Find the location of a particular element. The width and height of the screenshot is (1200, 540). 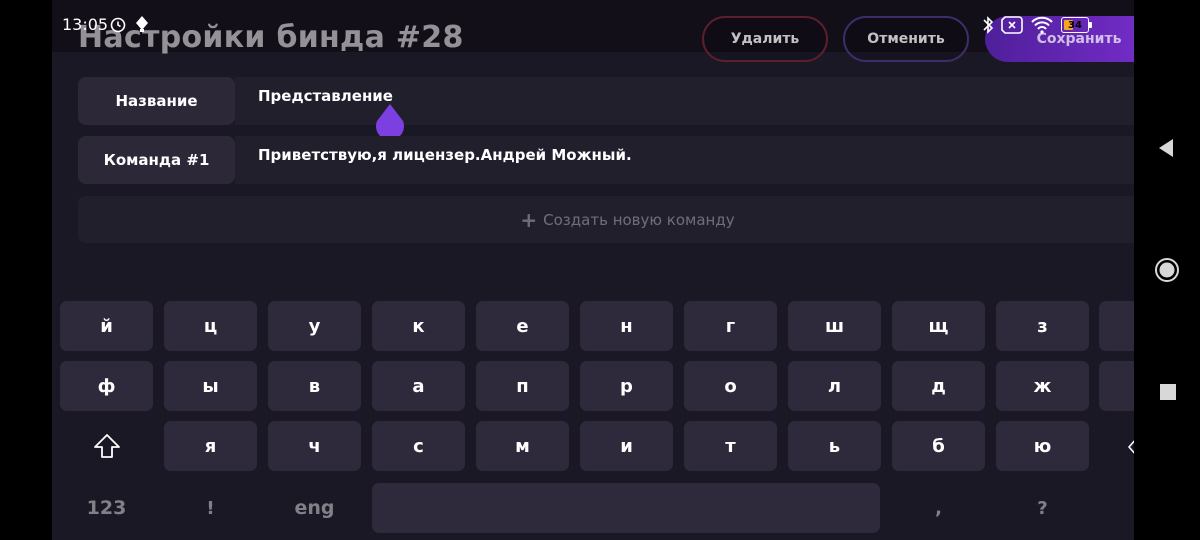

key-й: й is located at coordinates (106, 326).